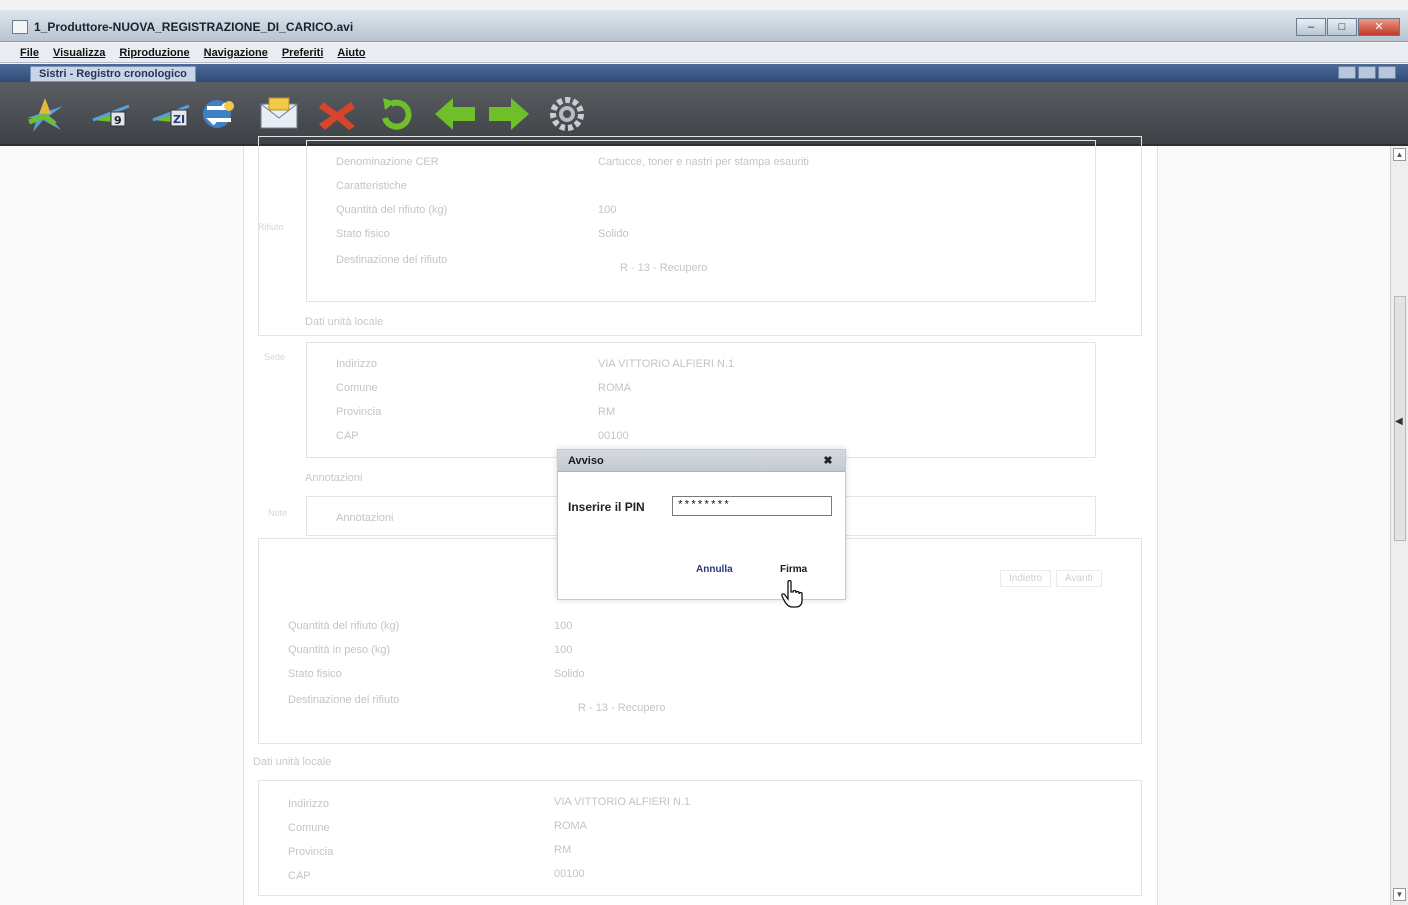  Describe the element at coordinates (79, 53) in the screenshot. I see `menu-visualizza: Visualizza` at that location.